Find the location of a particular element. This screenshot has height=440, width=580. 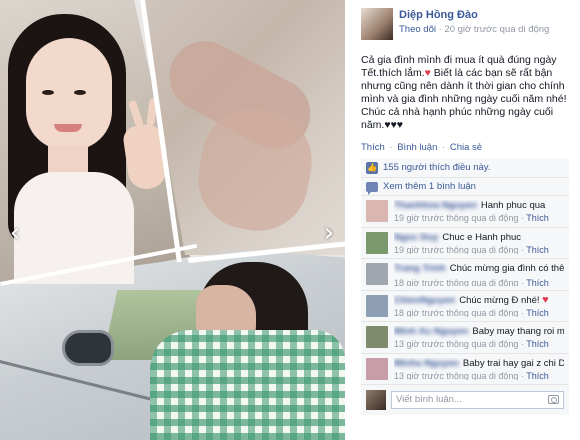

camera-icon is located at coordinates (553, 399).